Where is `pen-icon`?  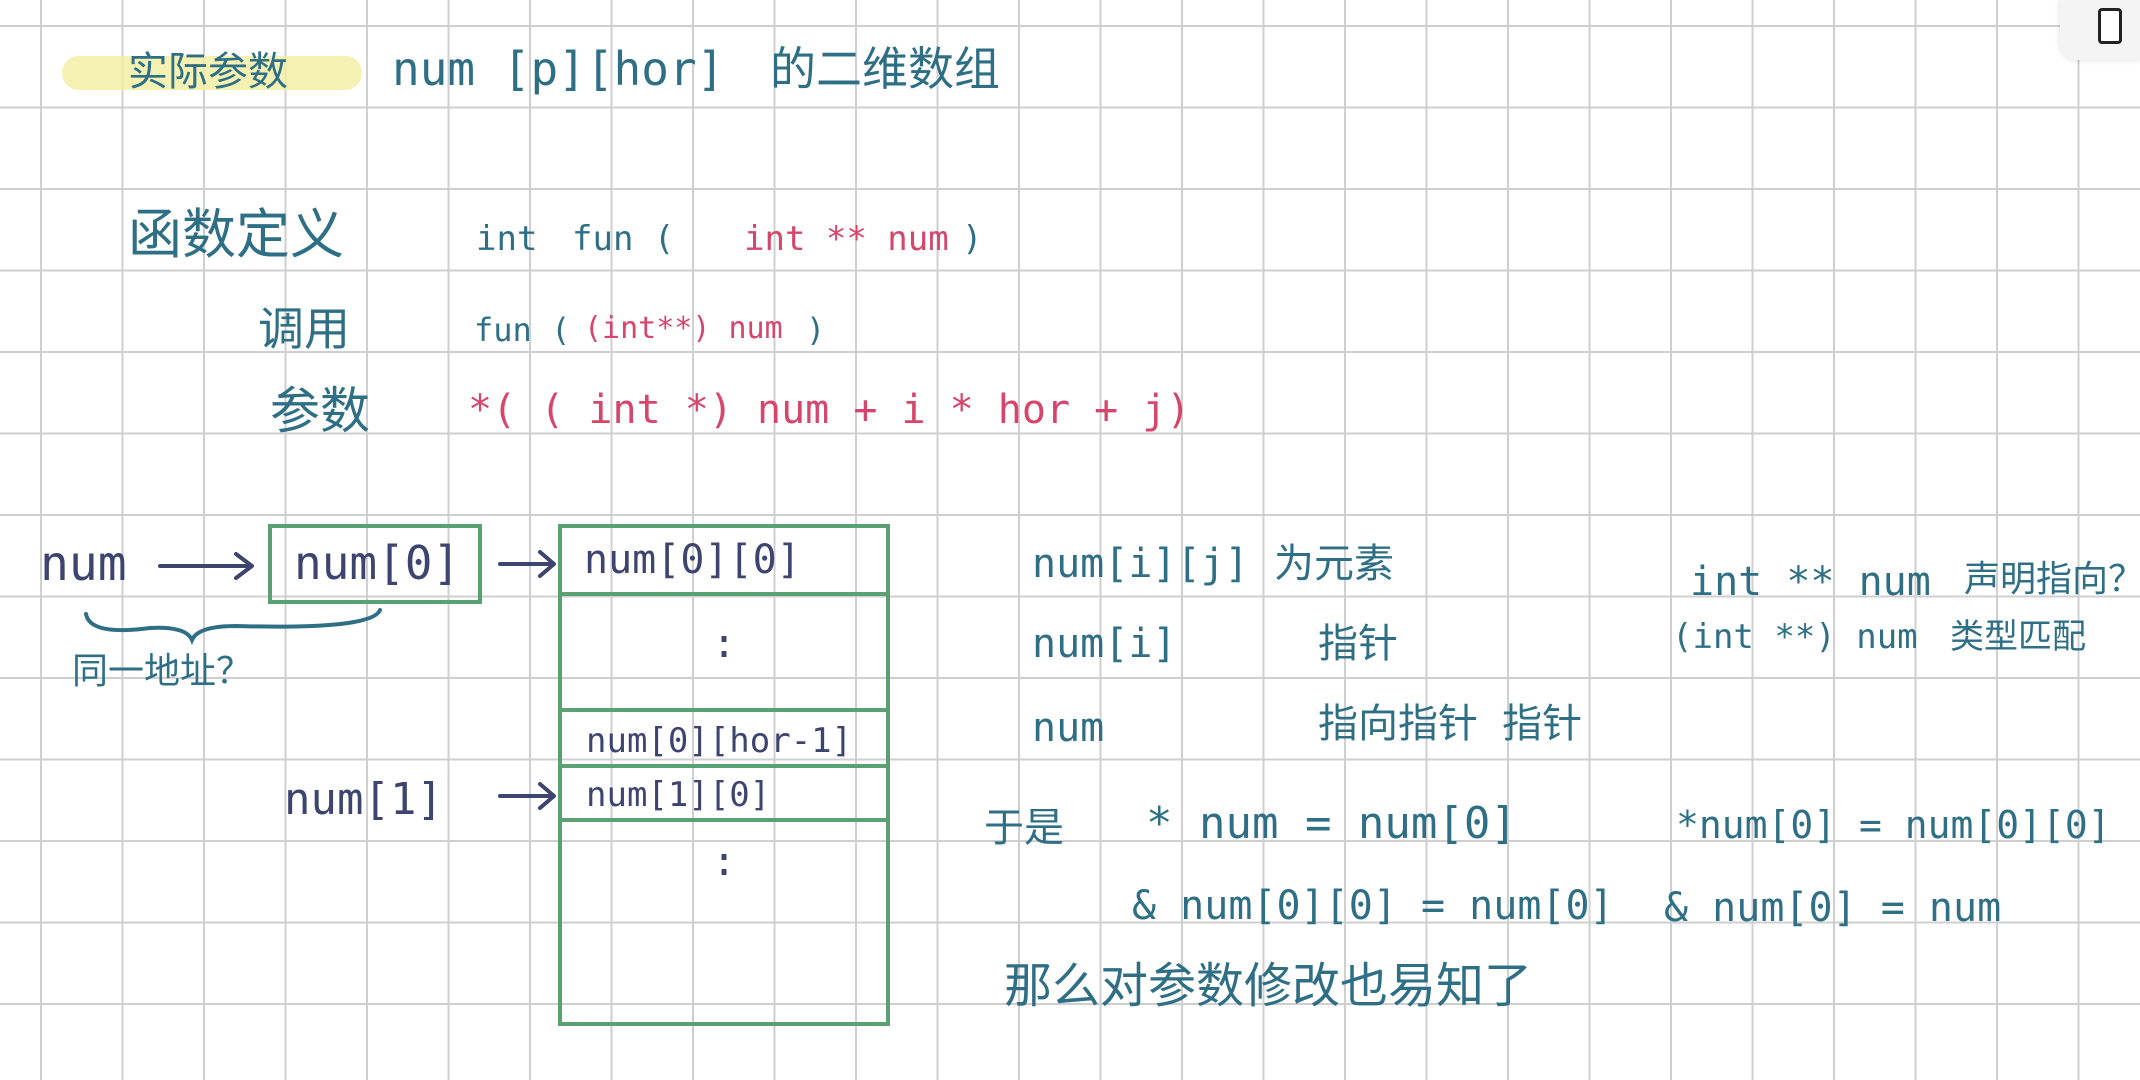 pen-icon is located at coordinates (2110, 26).